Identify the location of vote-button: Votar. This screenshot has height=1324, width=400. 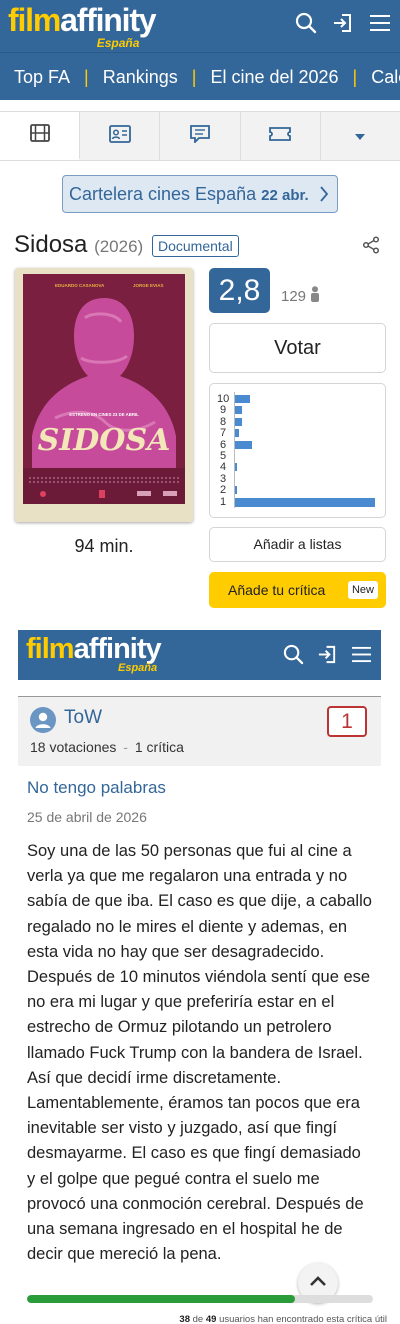
(297, 348).